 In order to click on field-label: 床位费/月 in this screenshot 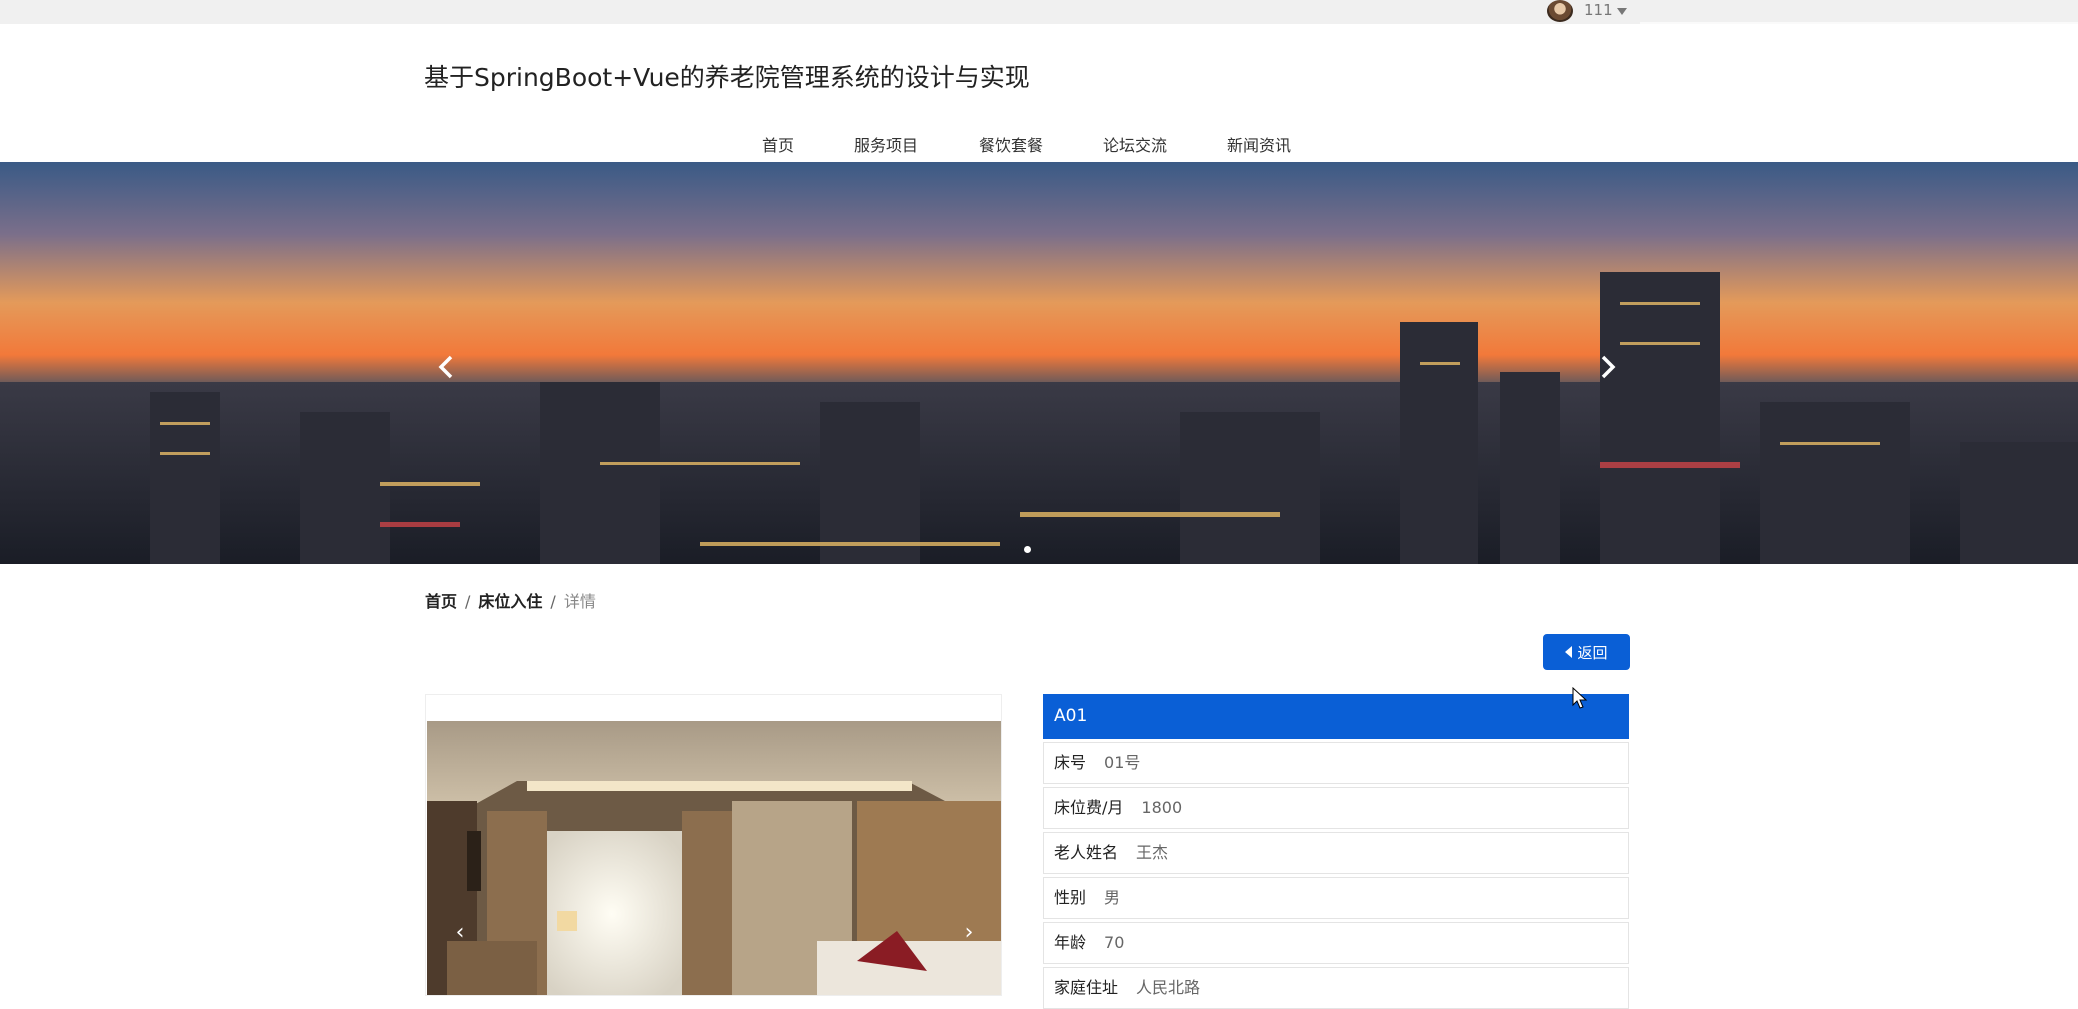, I will do `click(1089, 807)`.